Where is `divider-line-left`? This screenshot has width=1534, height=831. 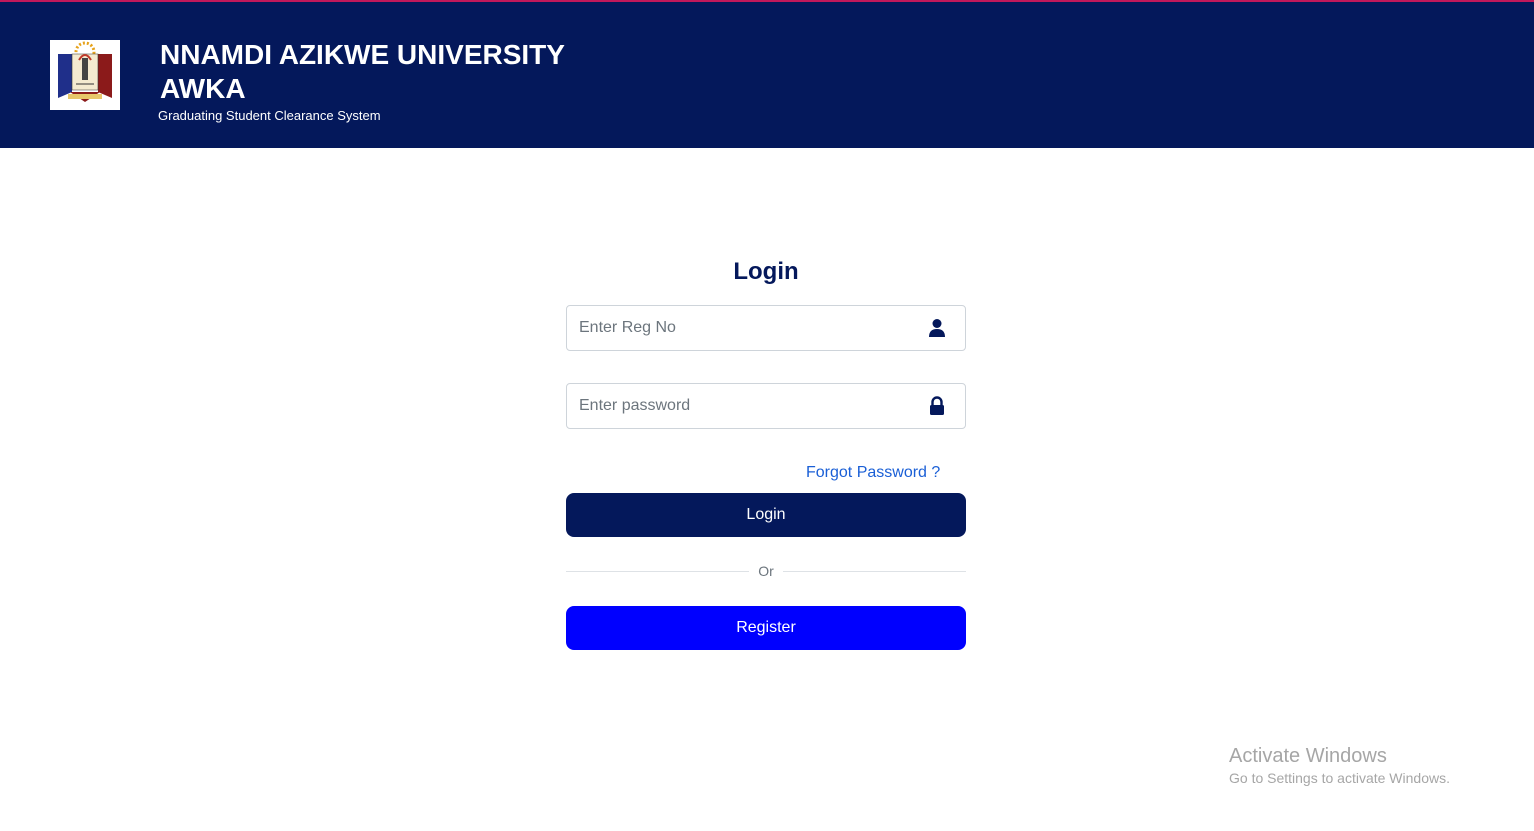
divider-line-left is located at coordinates (657, 571).